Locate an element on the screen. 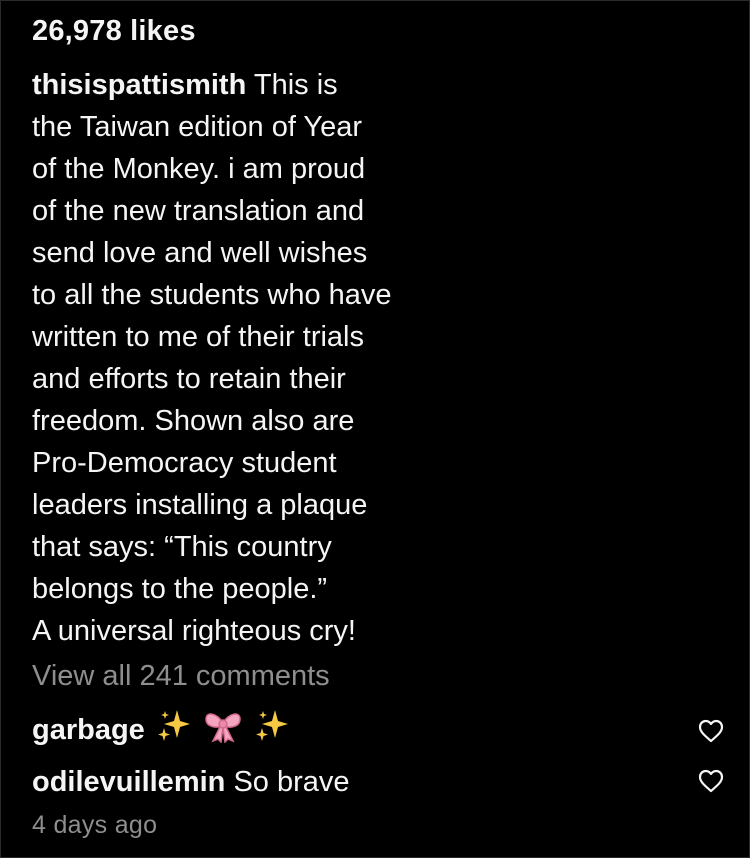 This screenshot has width=750, height=858. caption-text: Pro-Democracy student is located at coordinates (184, 463).